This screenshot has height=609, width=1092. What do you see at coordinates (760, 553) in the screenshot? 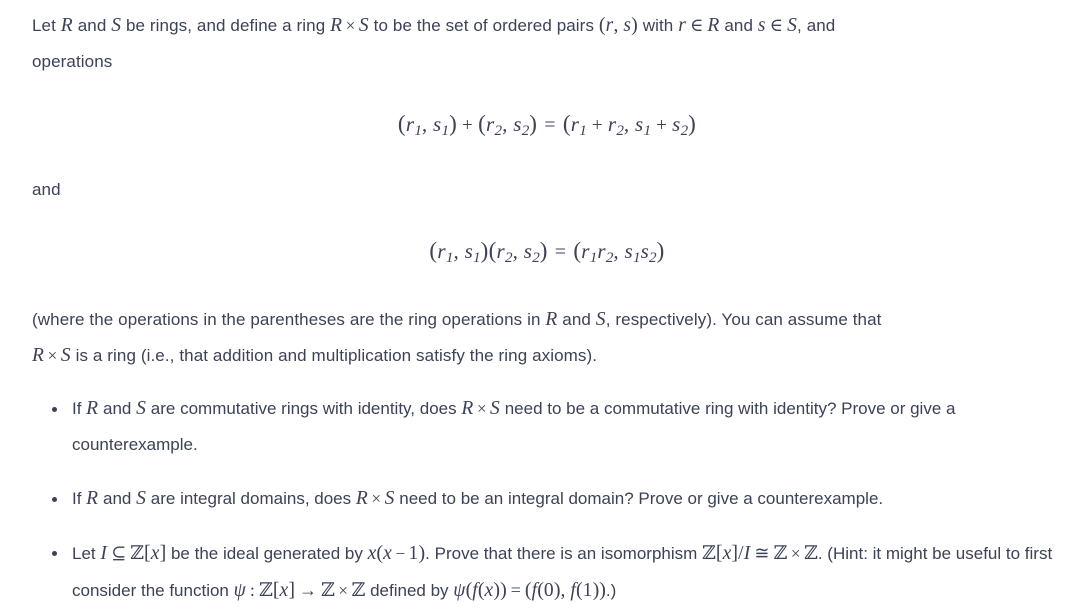
I see `math-isomorphism-statement: ℤ[x]/I ≅ ℤ × ℤ` at bounding box center [760, 553].